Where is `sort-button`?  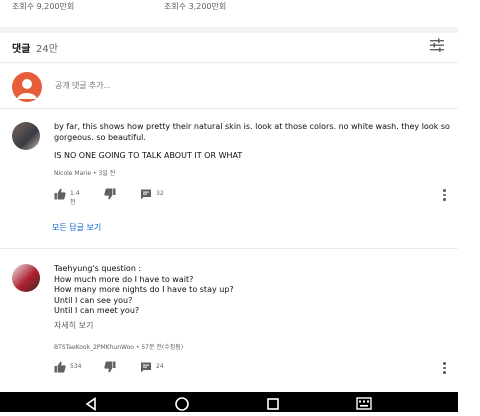 sort-button is located at coordinates (437, 45).